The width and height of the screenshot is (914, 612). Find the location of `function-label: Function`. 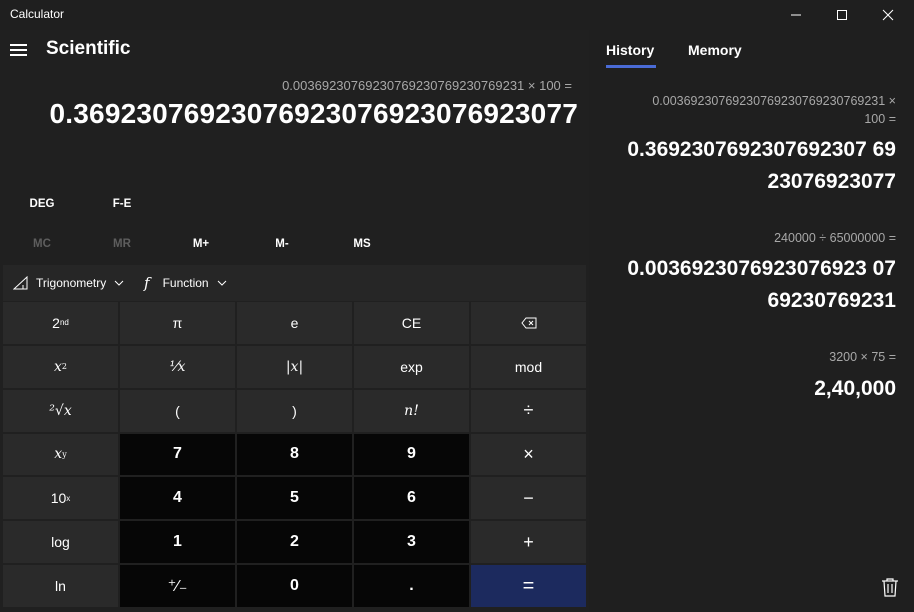

function-label: Function is located at coordinates (185, 283).